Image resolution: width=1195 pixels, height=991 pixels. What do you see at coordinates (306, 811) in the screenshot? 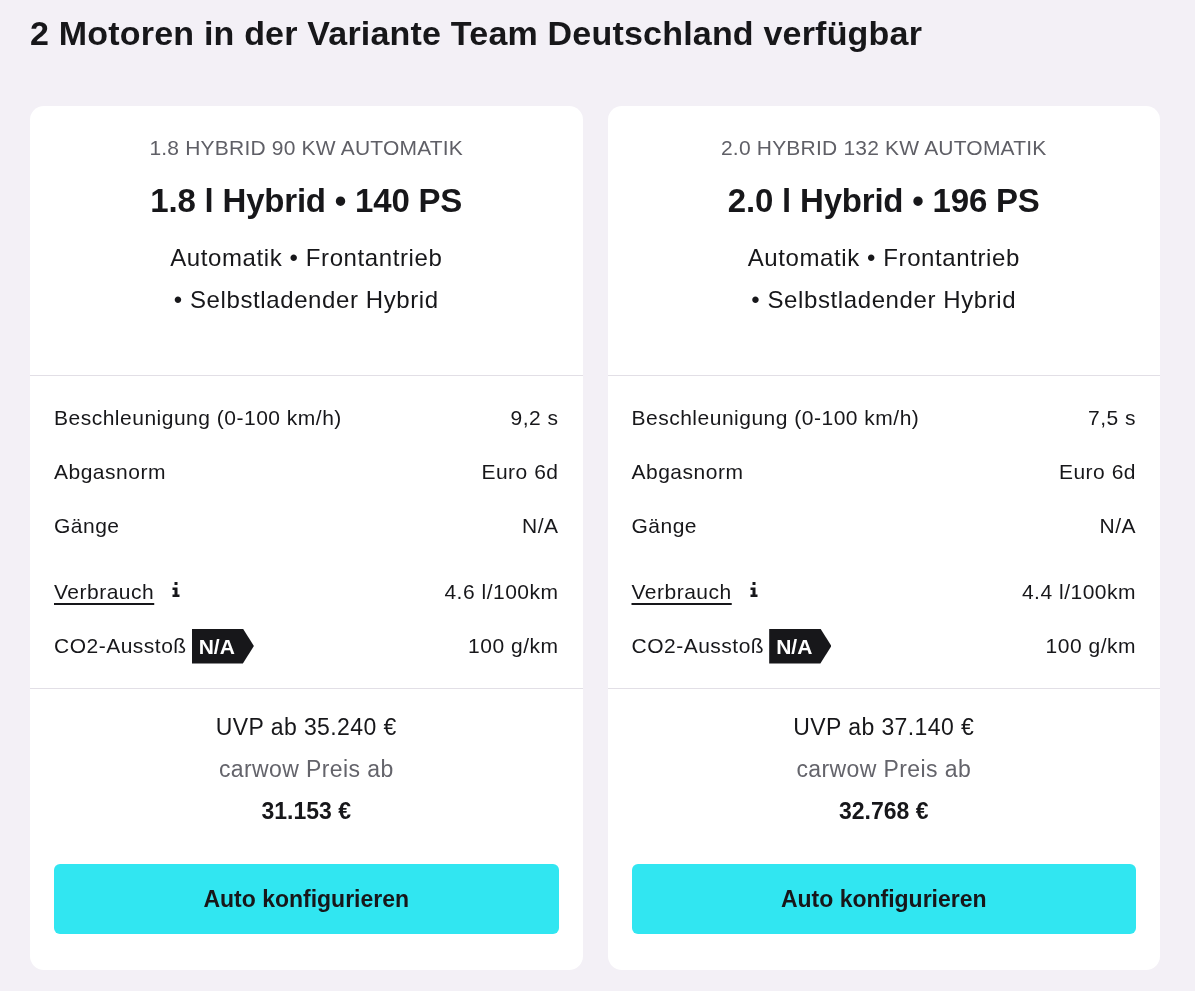
I see `offer-price: 31.153 €` at bounding box center [306, 811].